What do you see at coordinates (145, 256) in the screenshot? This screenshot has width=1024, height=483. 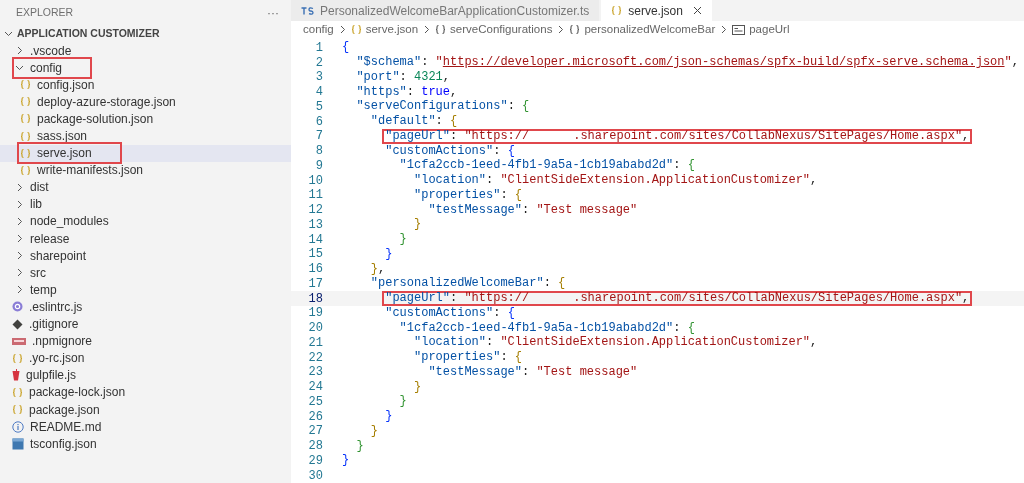 I see `folder-item: sharepoint` at bounding box center [145, 256].